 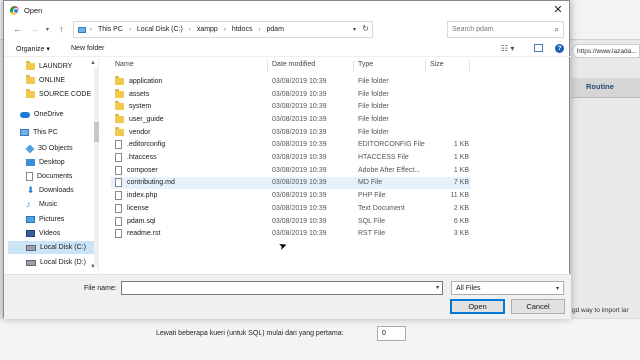 What do you see at coordinates (43, 233) in the screenshot?
I see `nav-item-videos: Videos` at bounding box center [43, 233].